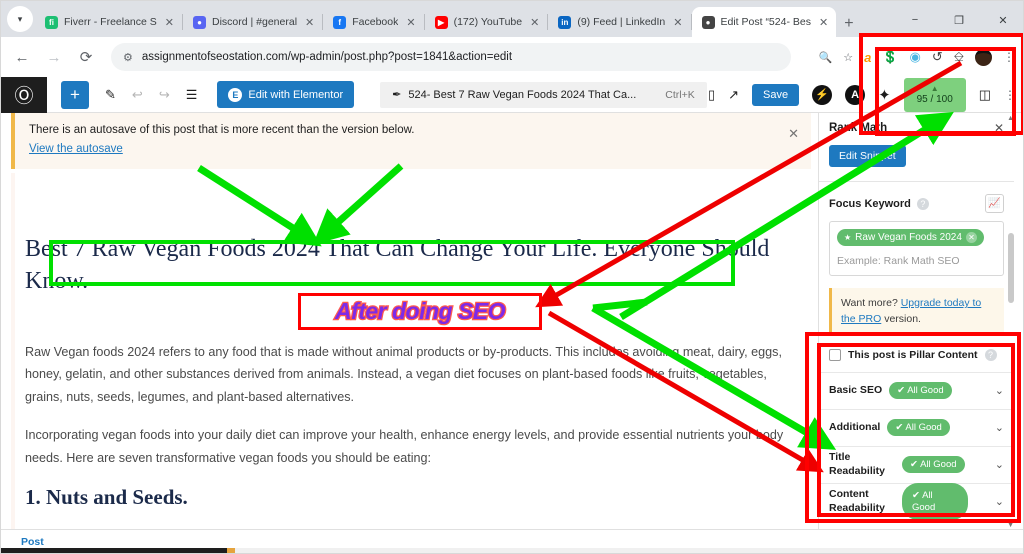 The image size is (1024, 554). What do you see at coordinates (835, 354) in the screenshot?
I see `pillar-content-checkbox` at bounding box center [835, 354].